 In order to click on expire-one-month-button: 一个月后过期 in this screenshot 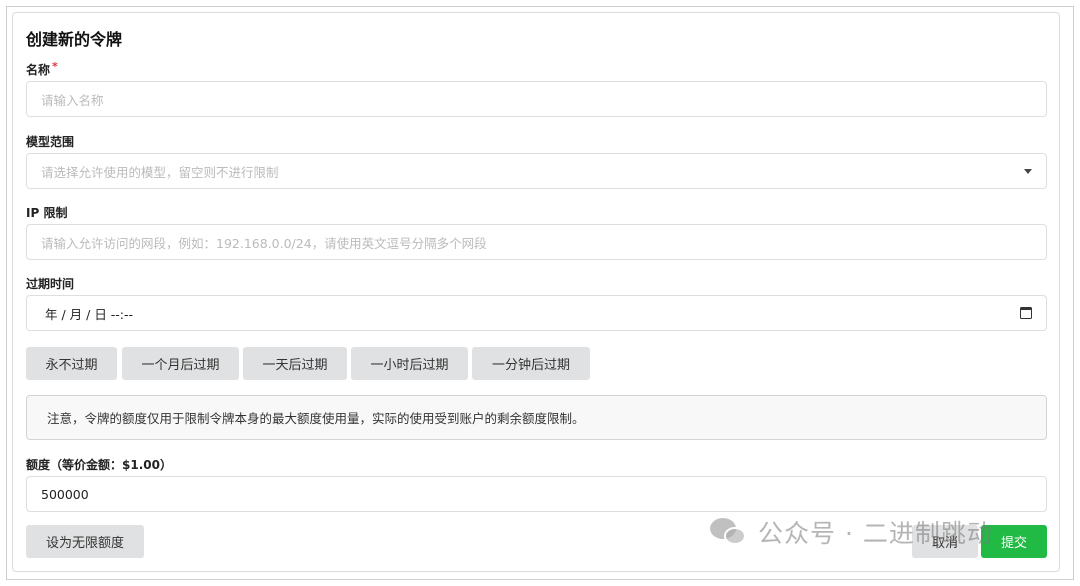, I will do `click(180, 363)`.